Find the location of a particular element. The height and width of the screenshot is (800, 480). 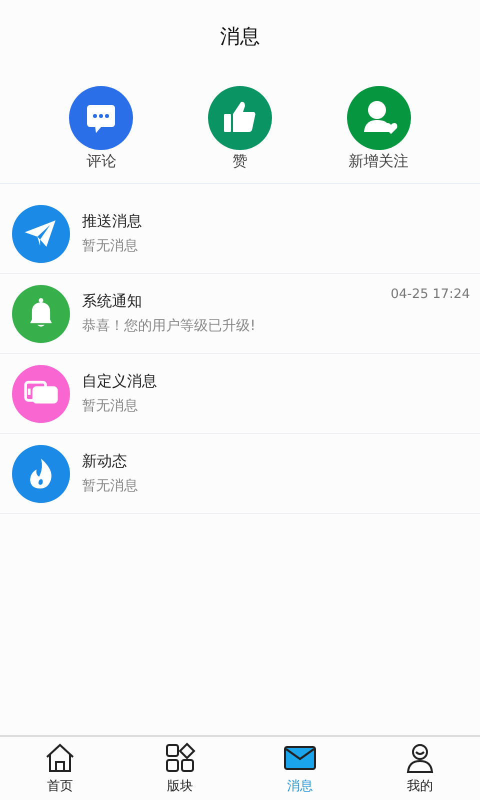

message-title: 新动态 is located at coordinates (104, 461).